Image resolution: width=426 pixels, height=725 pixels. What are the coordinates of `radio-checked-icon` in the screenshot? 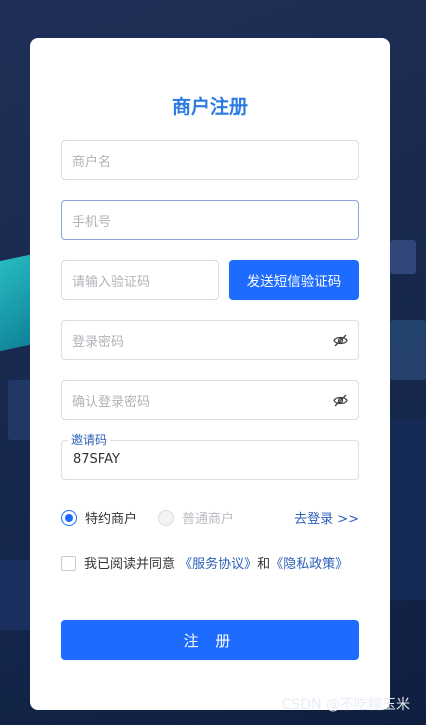 It's located at (69, 517).